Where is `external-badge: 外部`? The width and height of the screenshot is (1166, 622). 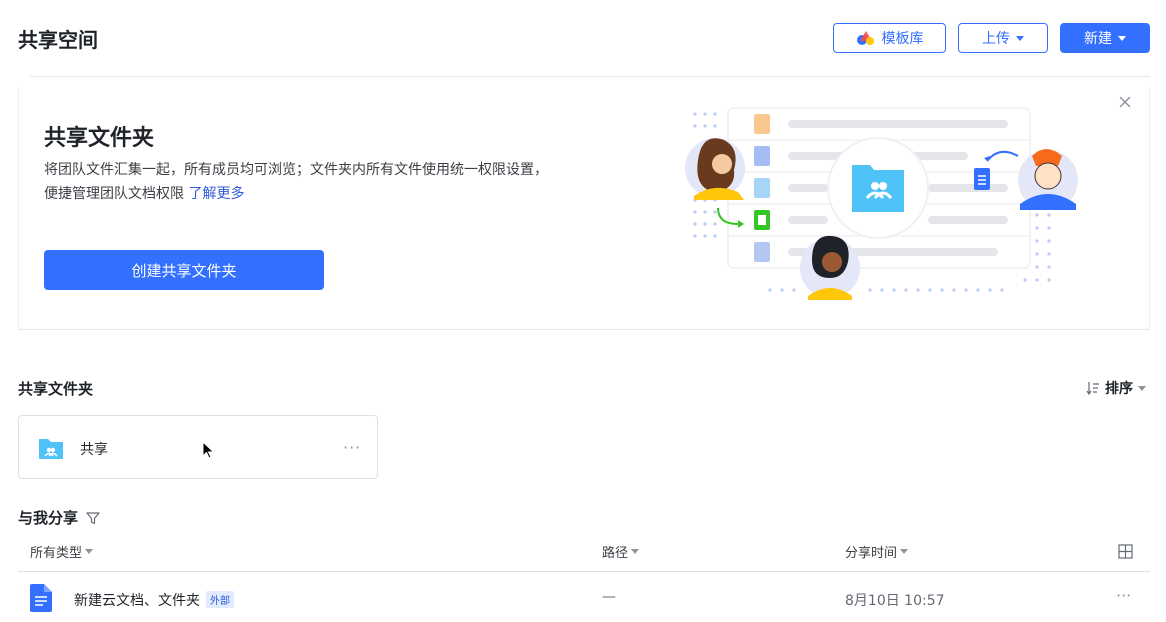 external-badge: 外部 is located at coordinates (220, 599).